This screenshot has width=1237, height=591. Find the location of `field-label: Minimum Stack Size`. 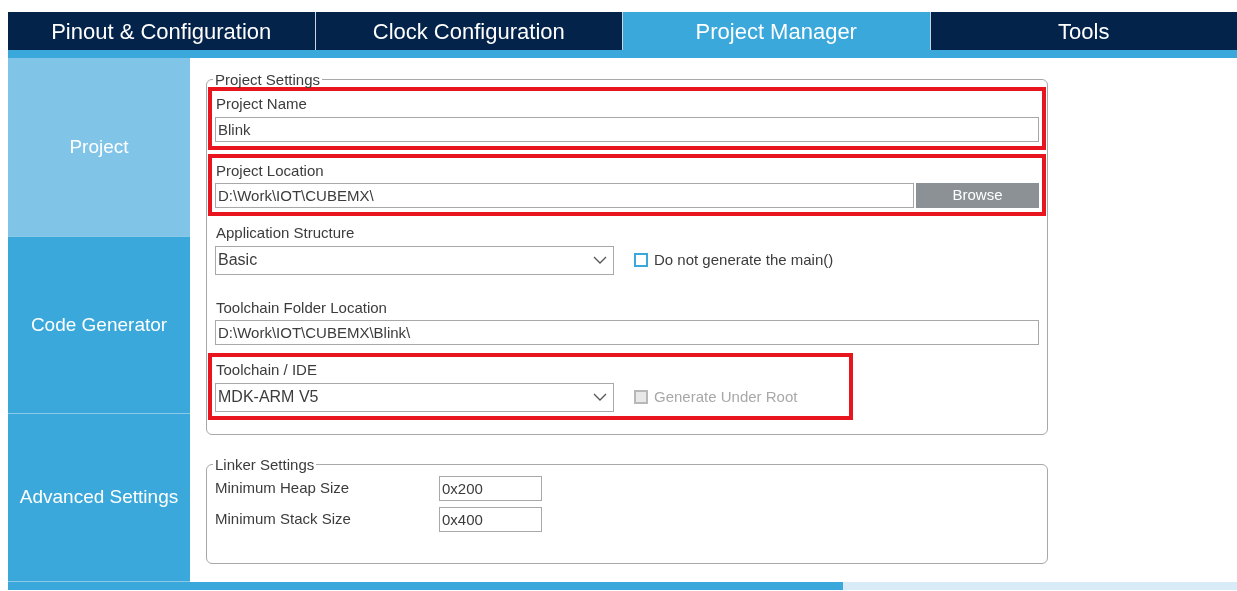

field-label: Minimum Stack Size is located at coordinates (283, 518).